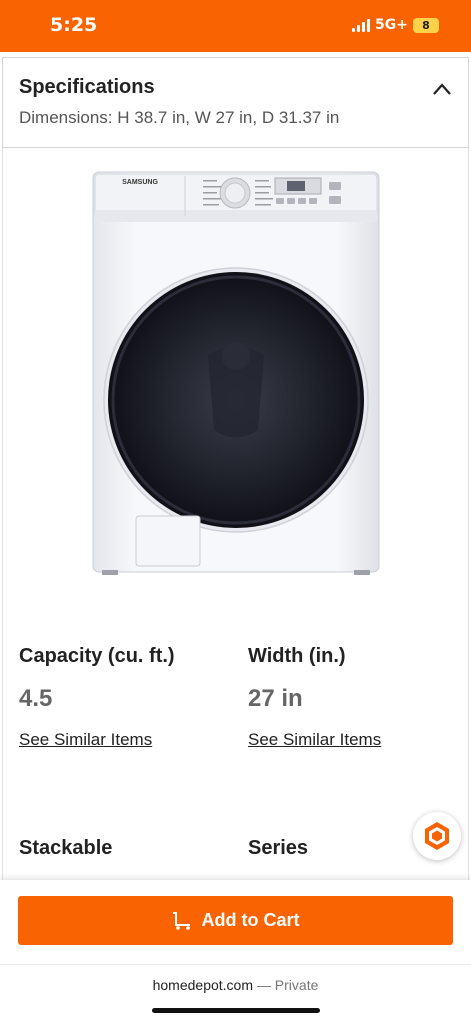 The image size is (471, 1021). I want to click on browser-bar: homedepot.com — Private, so click(235, 992).